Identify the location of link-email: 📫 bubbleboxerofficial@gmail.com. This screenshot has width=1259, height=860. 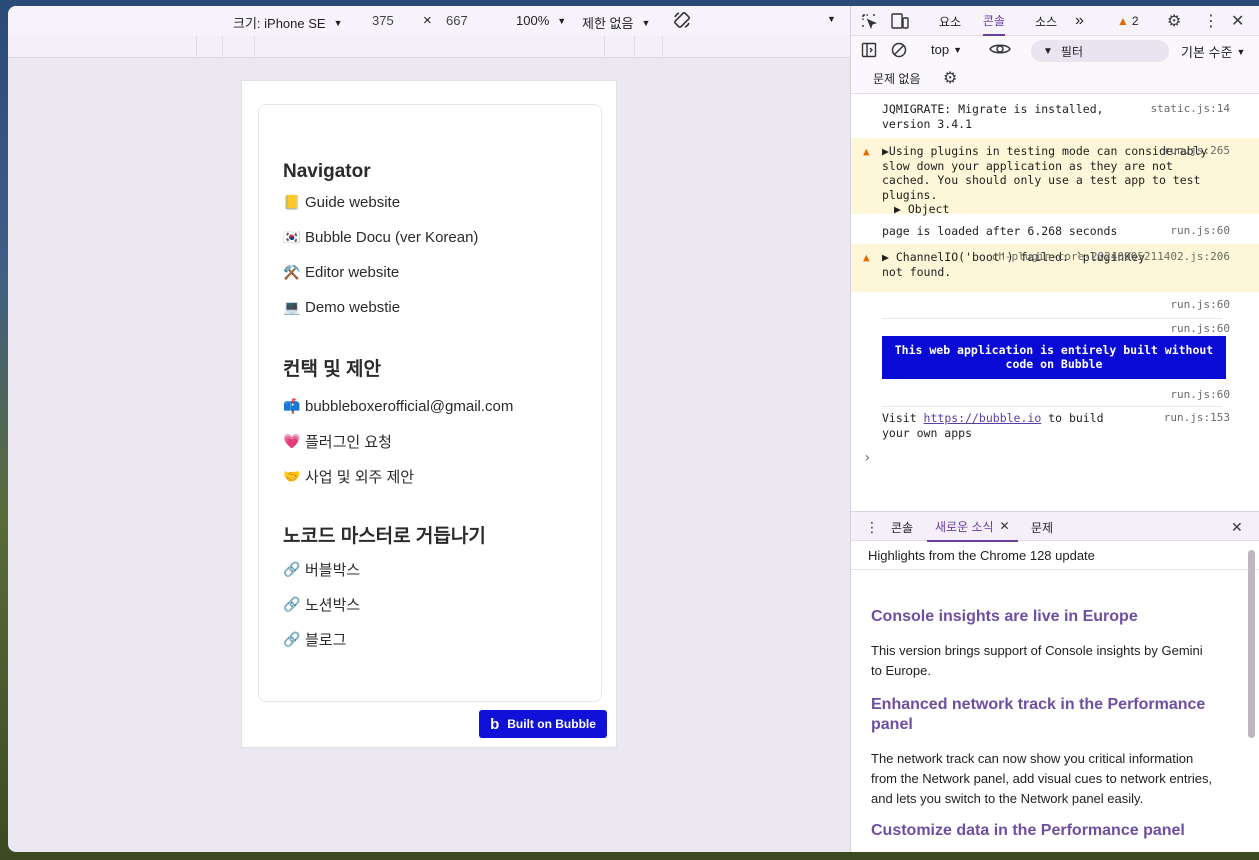
(398, 406).